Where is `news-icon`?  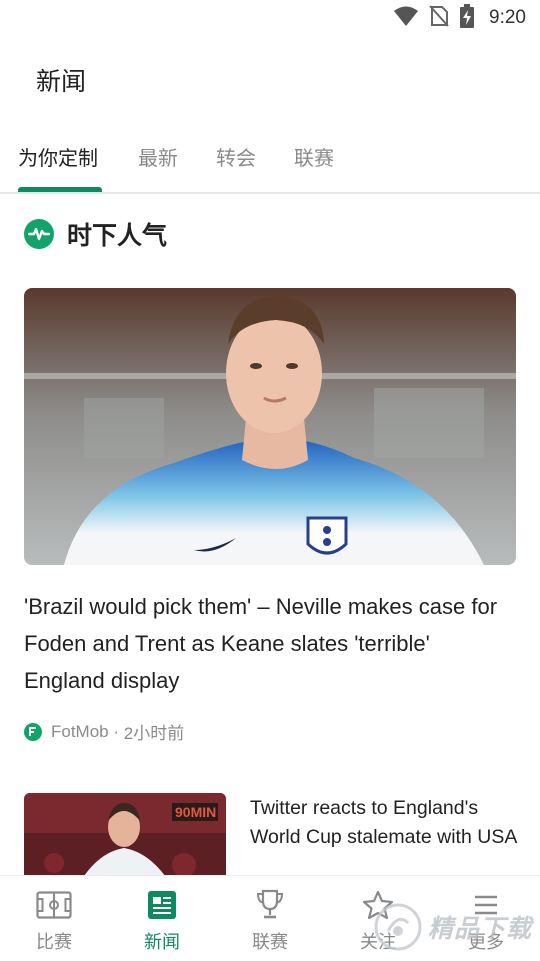
news-icon is located at coordinates (162, 905).